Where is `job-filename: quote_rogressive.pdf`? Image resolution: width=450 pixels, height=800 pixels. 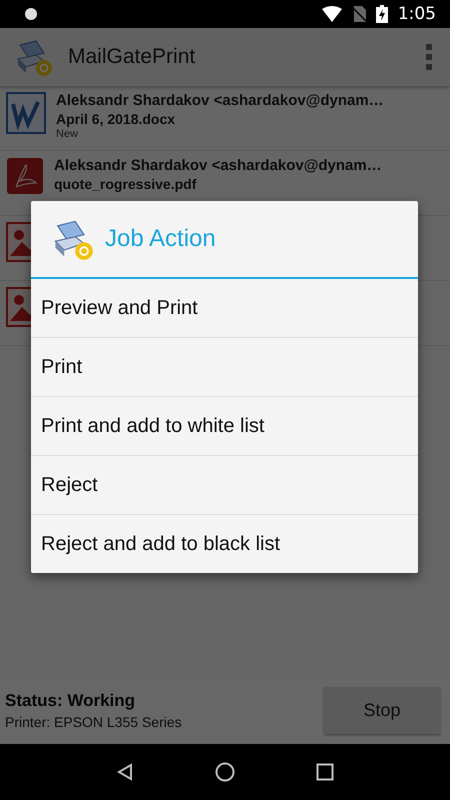
job-filename: quote_rogressive.pdf is located at coordinates (126, 184).